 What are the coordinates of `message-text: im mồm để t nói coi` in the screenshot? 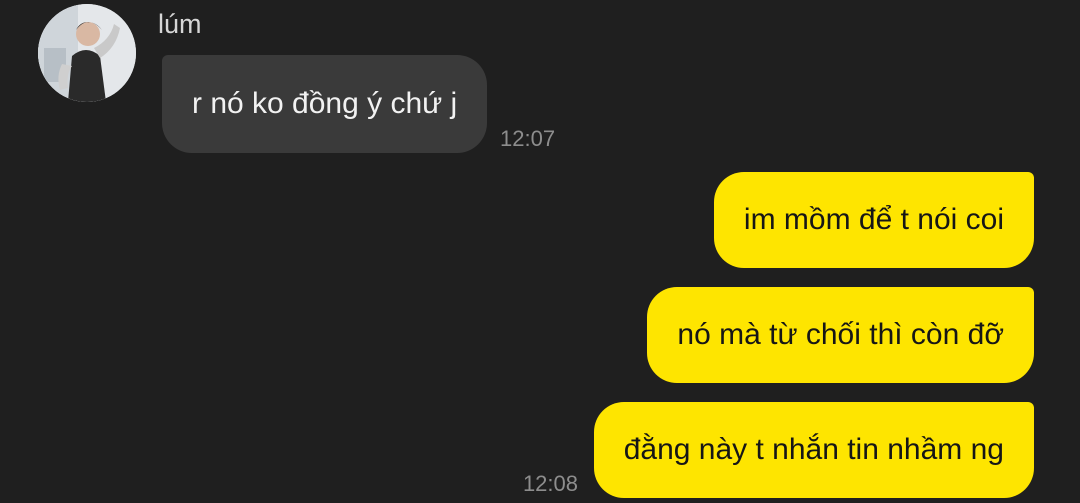 It's located at (873, 219).